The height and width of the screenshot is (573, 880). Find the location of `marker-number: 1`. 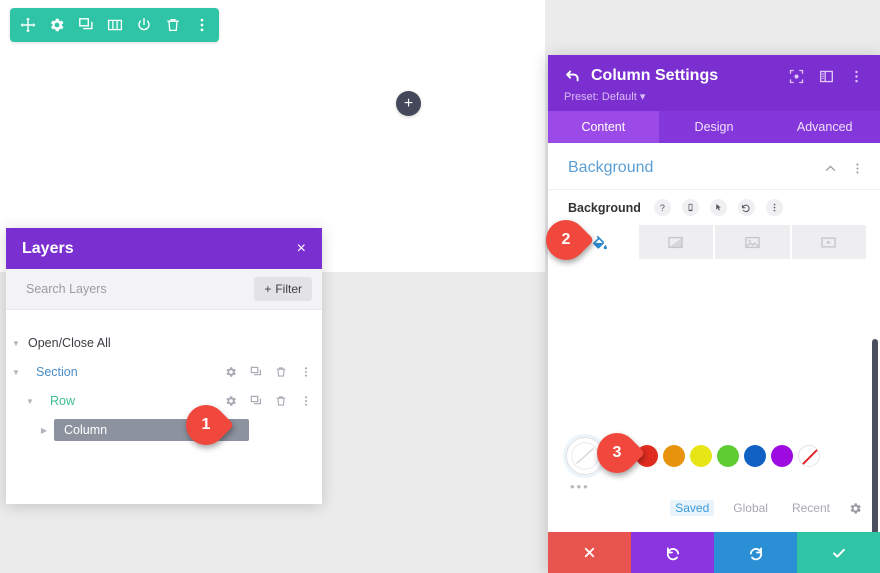

marker-number: 1 is located at coordinates (206, 424).